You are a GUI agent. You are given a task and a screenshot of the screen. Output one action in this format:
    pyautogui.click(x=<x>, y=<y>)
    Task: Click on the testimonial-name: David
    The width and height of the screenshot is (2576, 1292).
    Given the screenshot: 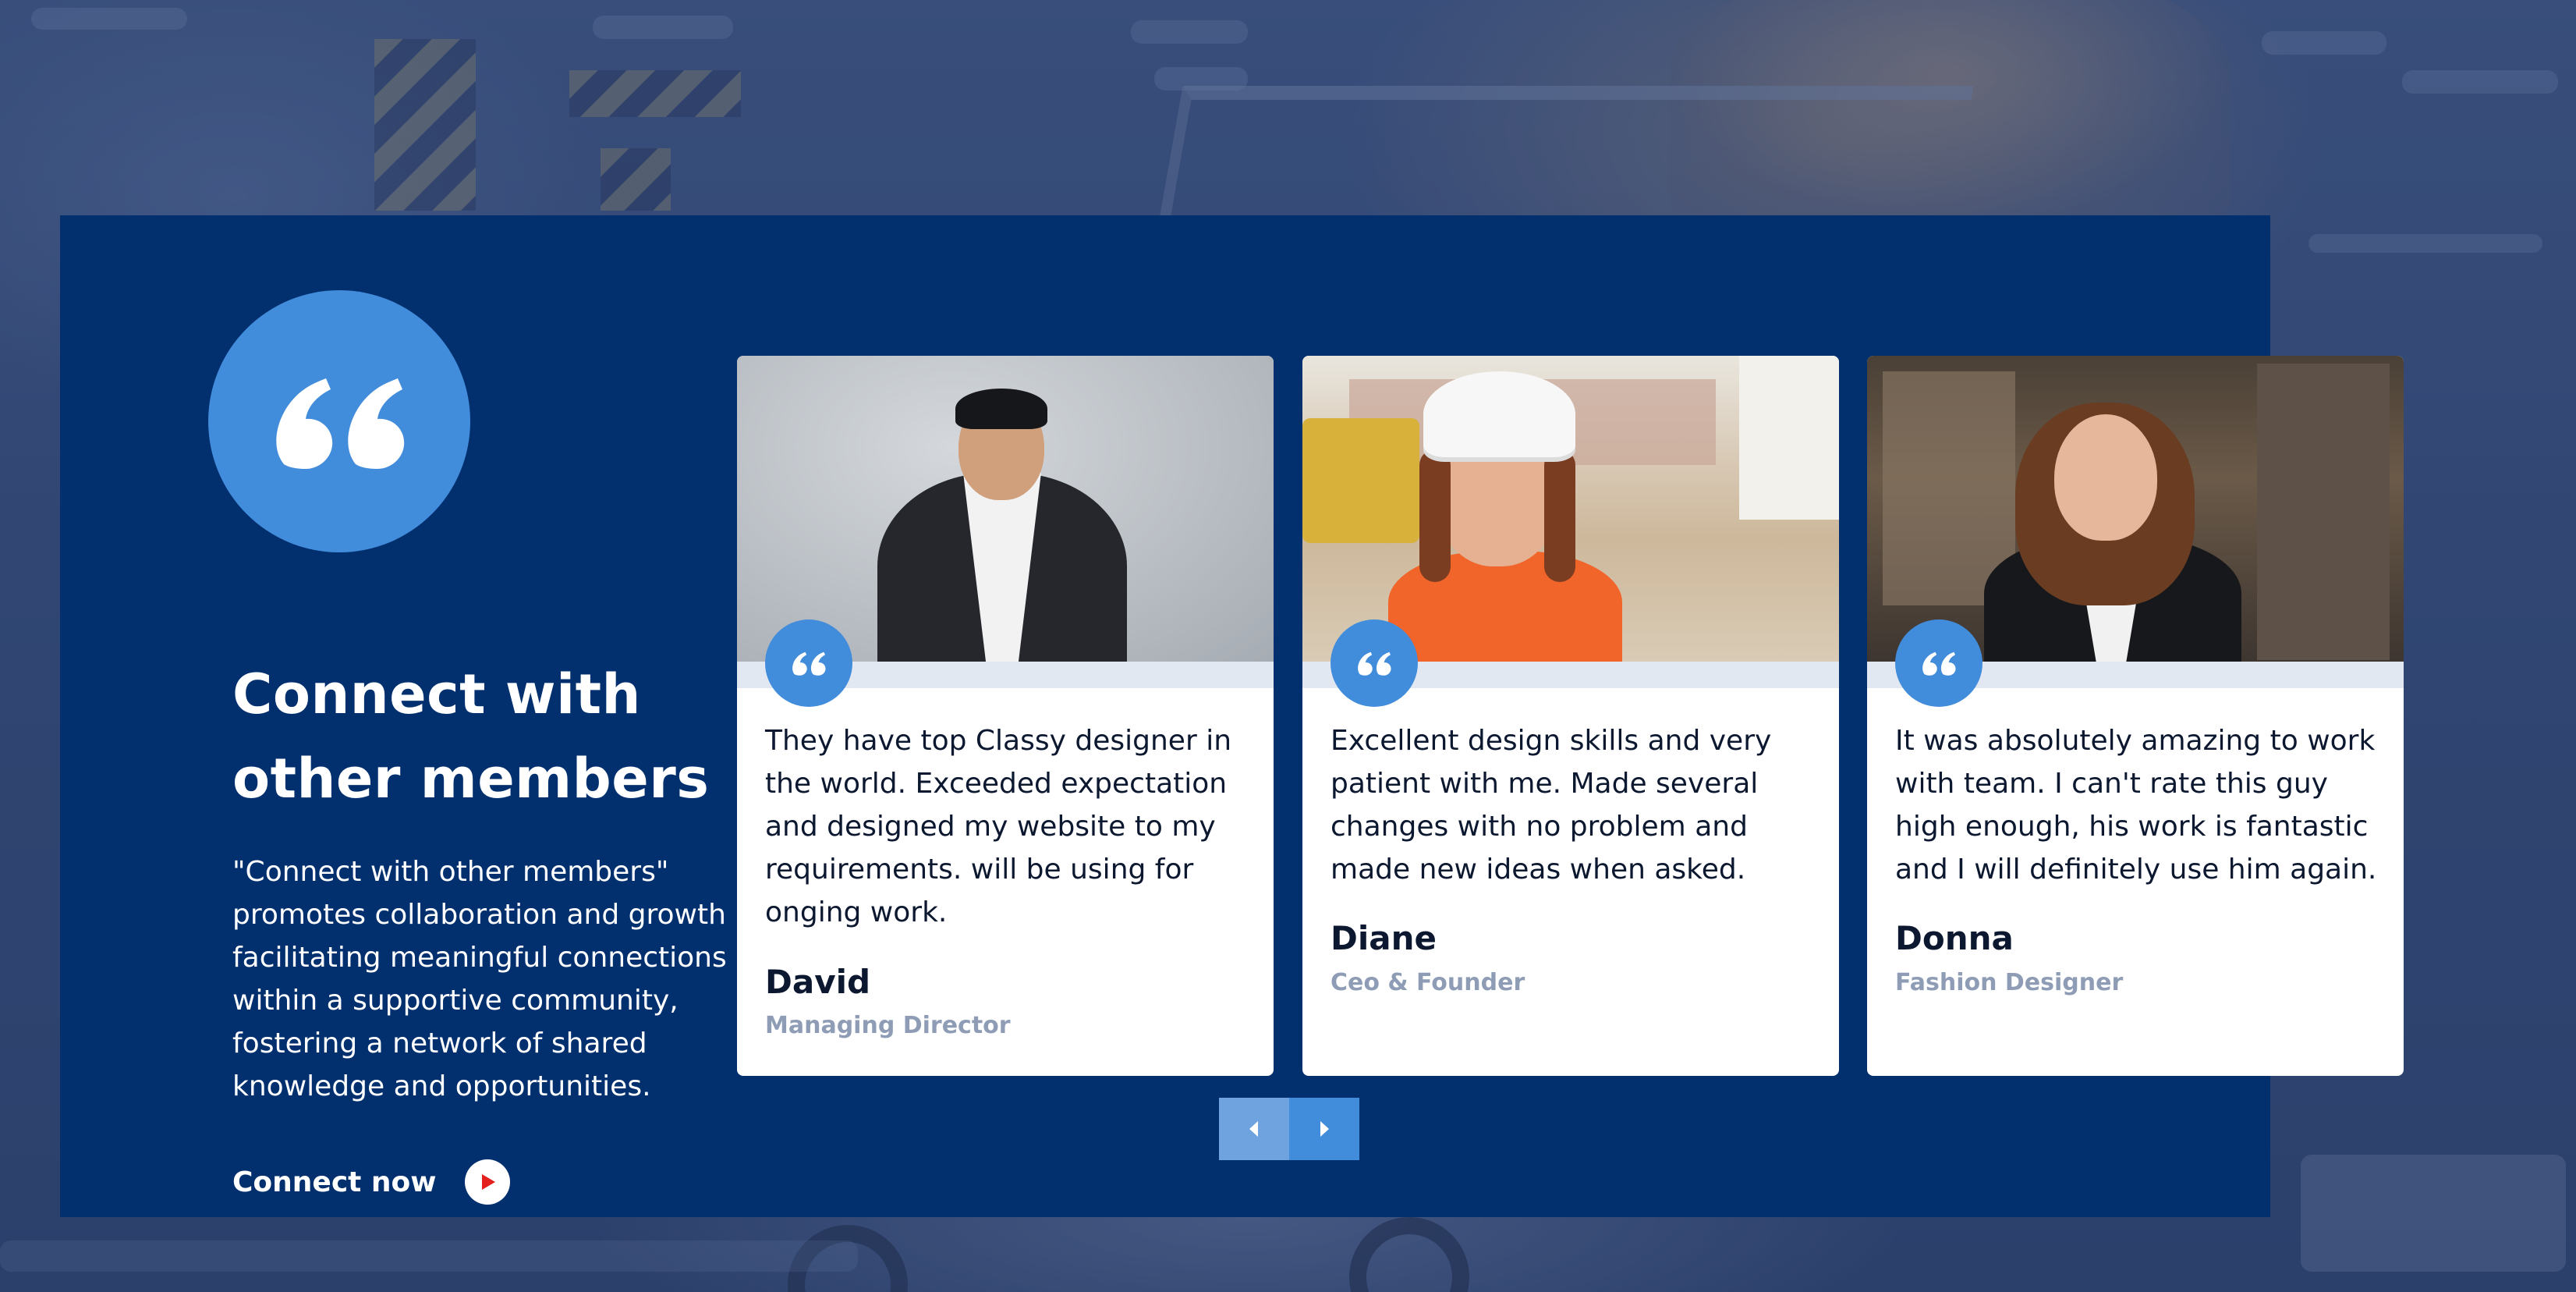 What is the action you would take?
    pyautogui.click(x=818, y=982)
    